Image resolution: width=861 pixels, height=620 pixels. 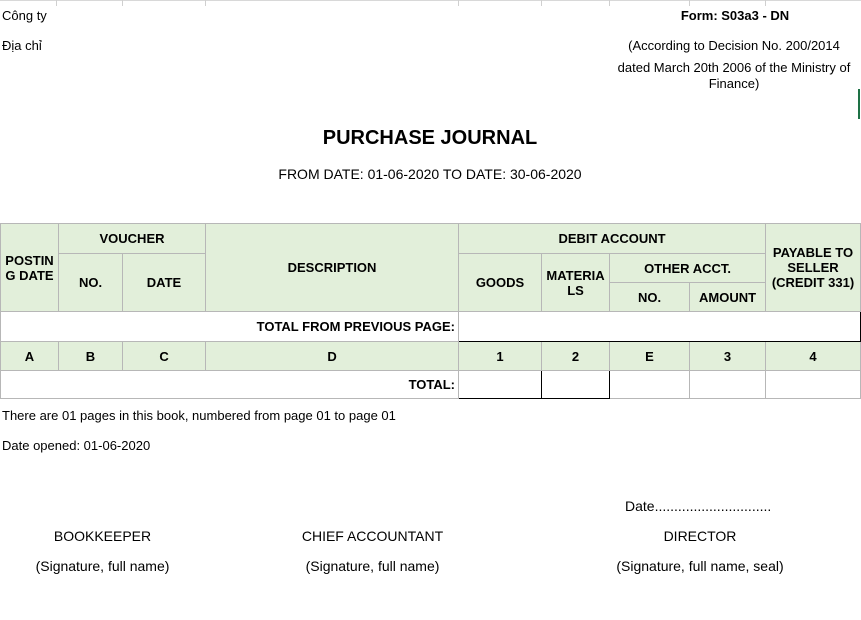 I want to click on decision-line-1: (According to Decision No. 200/2014, so click(x=734, y=45).